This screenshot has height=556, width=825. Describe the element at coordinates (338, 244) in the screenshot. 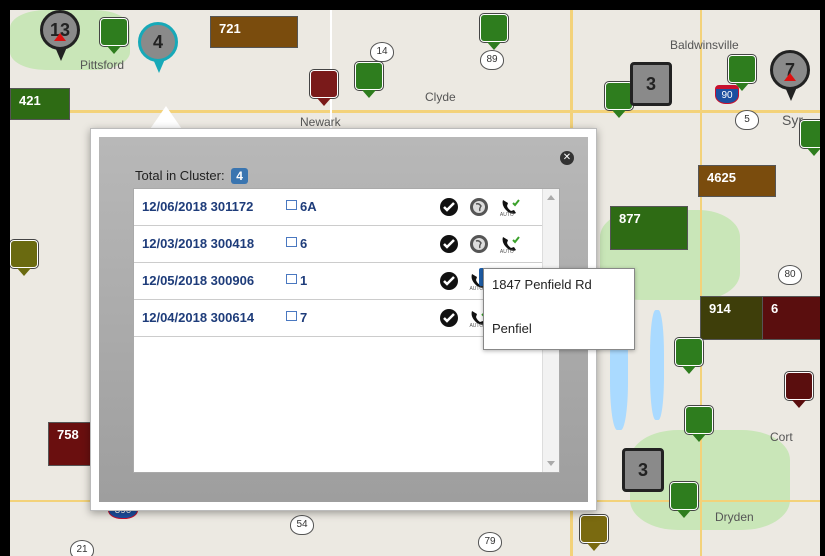

I see `list-item: 12/03/2018 300418 6 AUTO` at that location.